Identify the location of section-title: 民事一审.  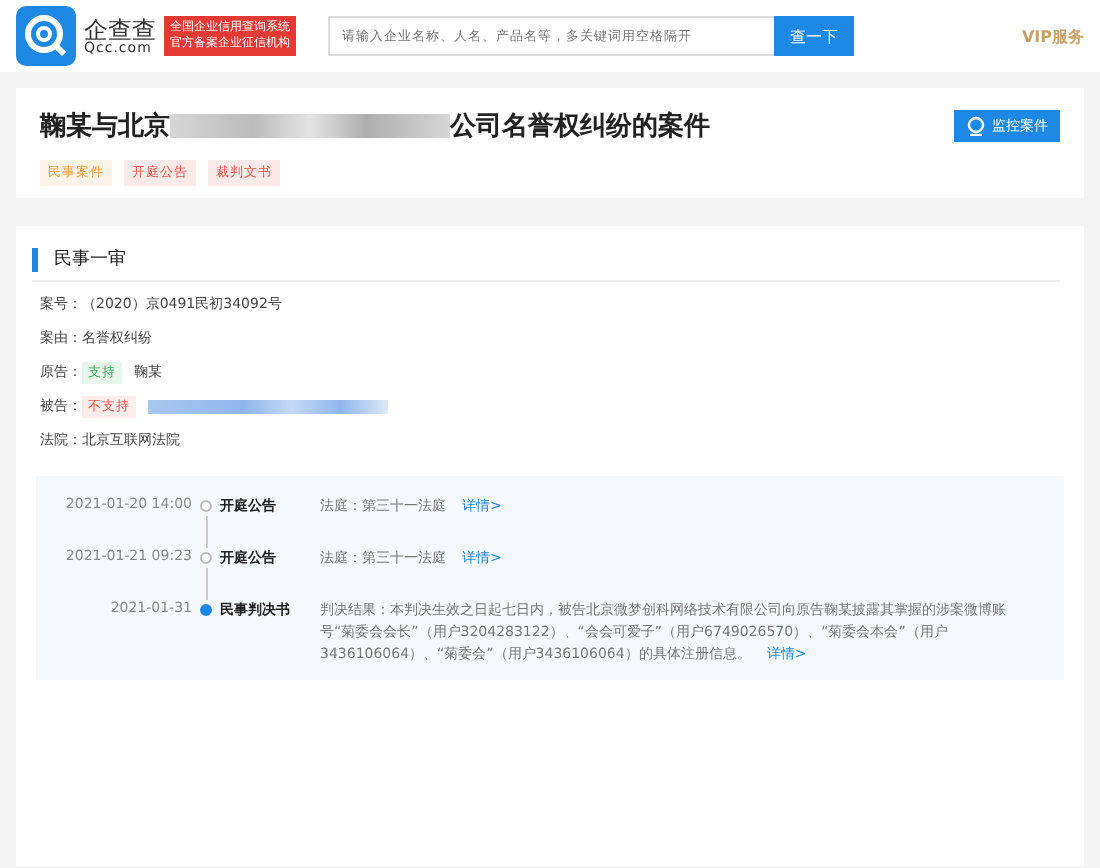
(90, 259).